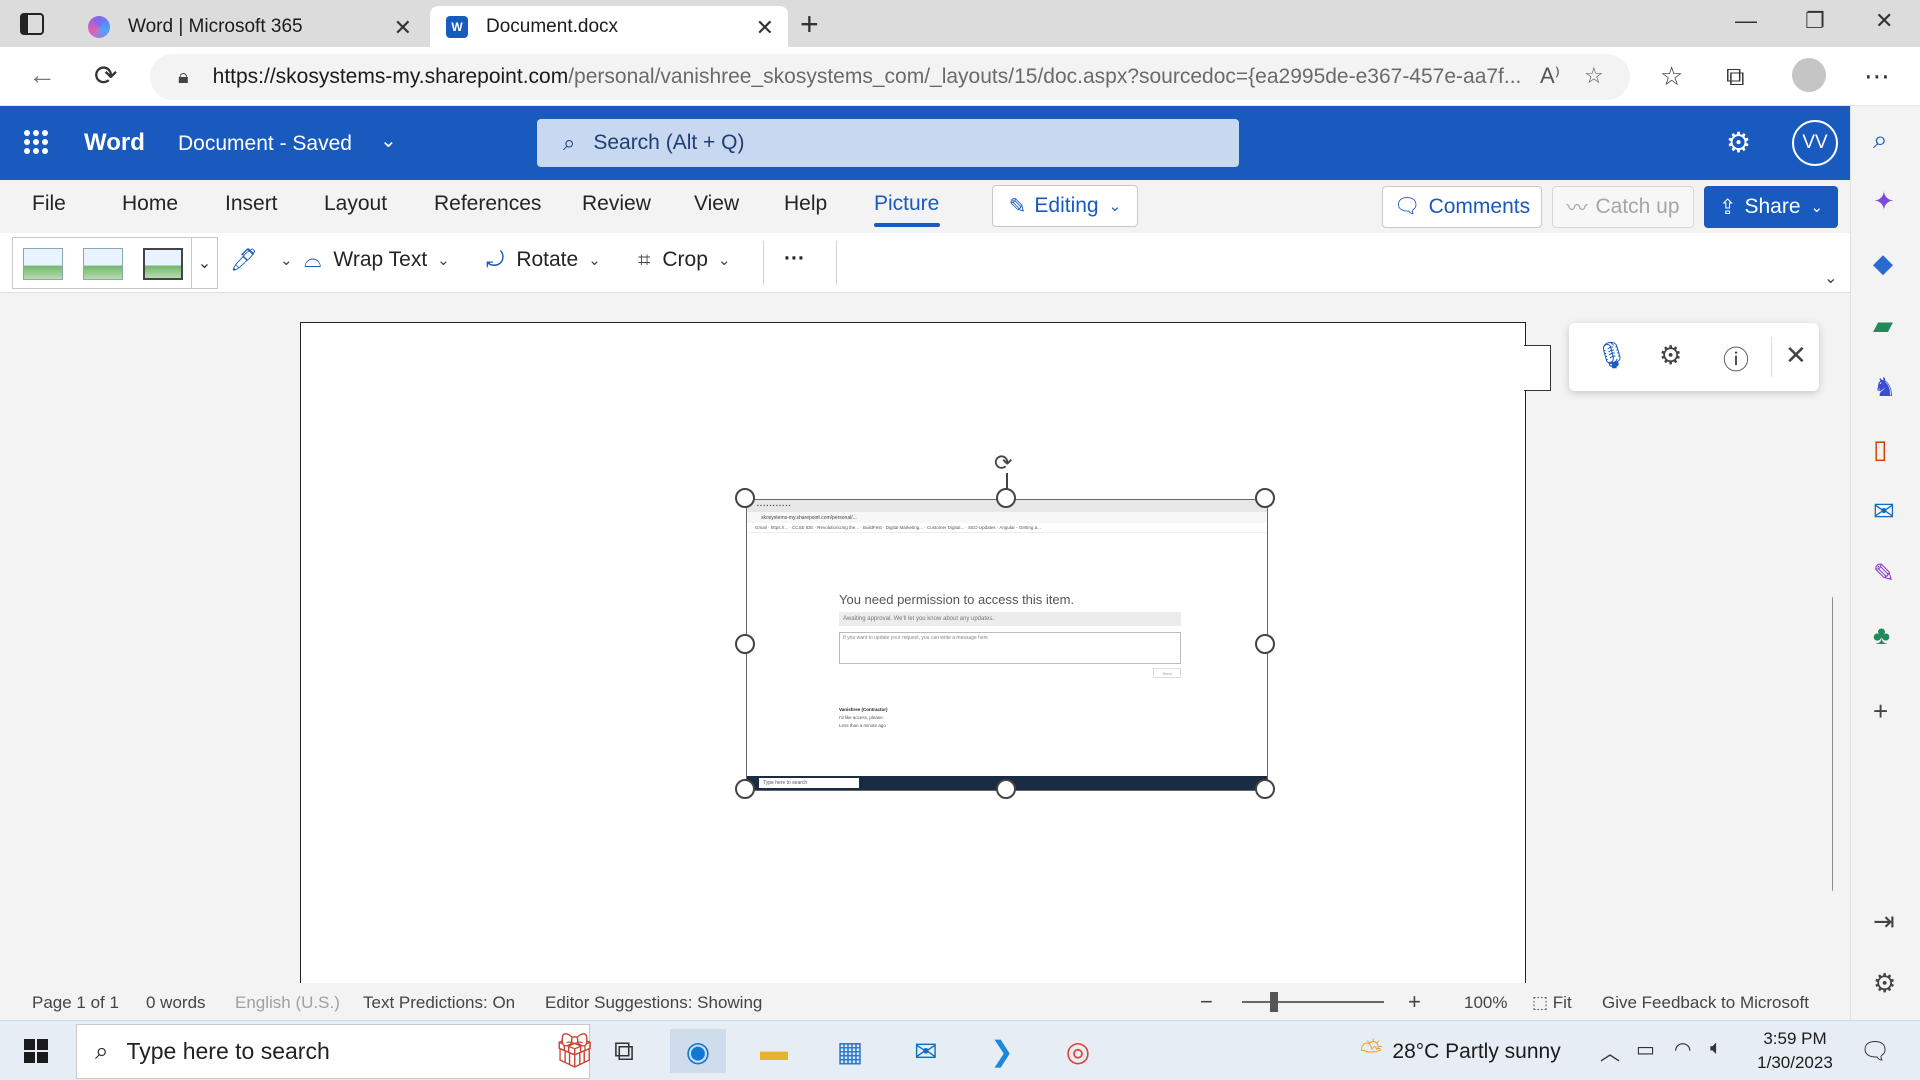 This screenshot has width=1920, height=1080. Describe the element at coordinates (1611, 355) in the screenshot. I see `microphone-icon: 🎙︎` at that location.